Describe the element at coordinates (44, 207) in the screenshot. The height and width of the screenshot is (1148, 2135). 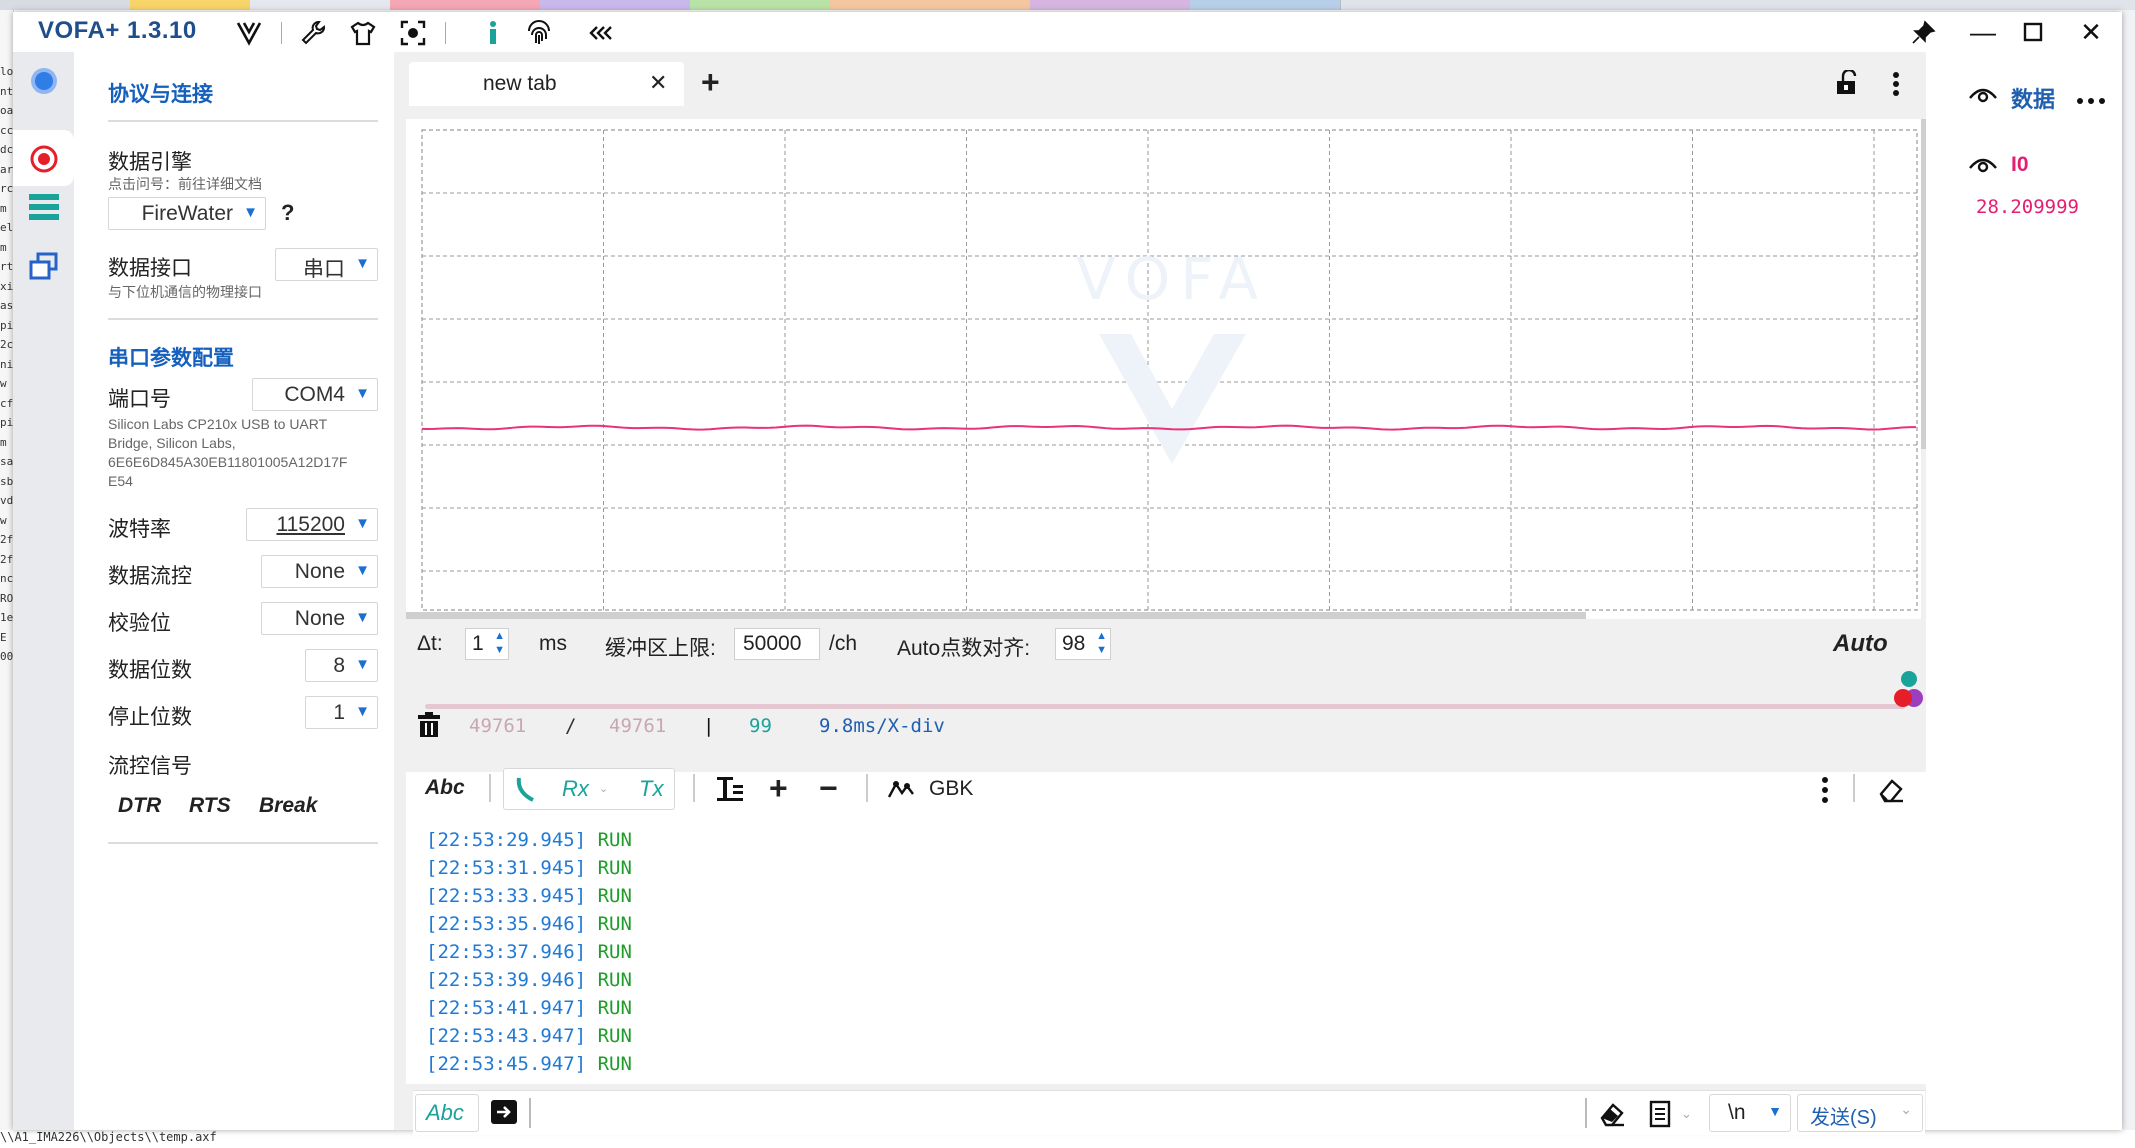
I see `list-panel-icon` at that location.